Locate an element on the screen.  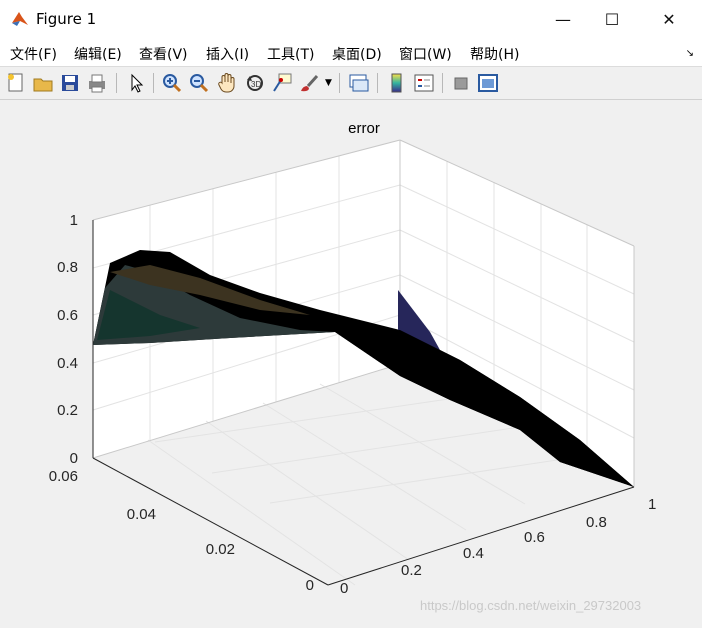
y-axis-ticks: 0 0.02 0.04 0.06 is located at coordinates (181, 531).